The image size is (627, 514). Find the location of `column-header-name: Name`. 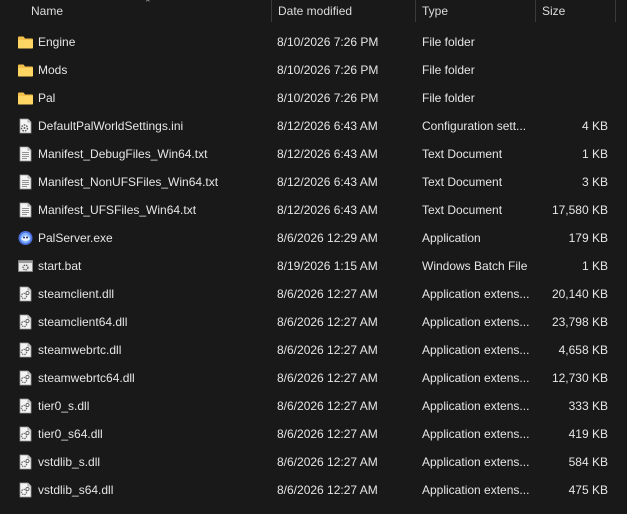

column-header-name: Name is located at coordinates (47, 11).